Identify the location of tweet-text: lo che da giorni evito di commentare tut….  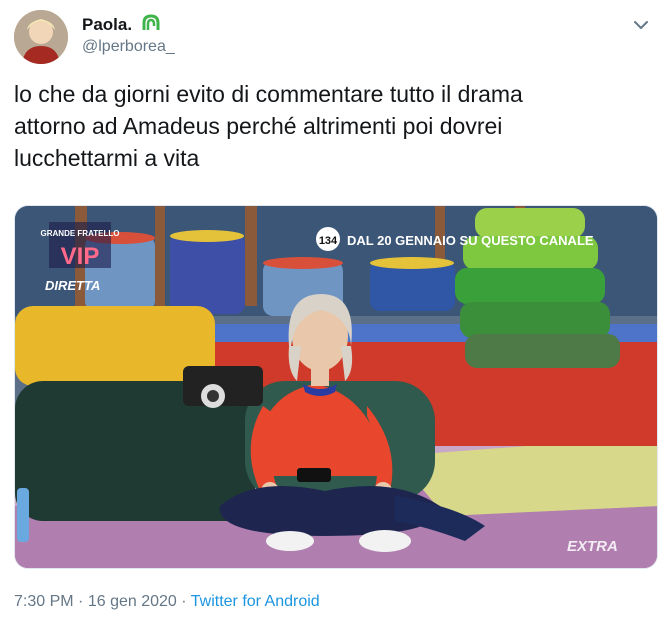
(324, 126).